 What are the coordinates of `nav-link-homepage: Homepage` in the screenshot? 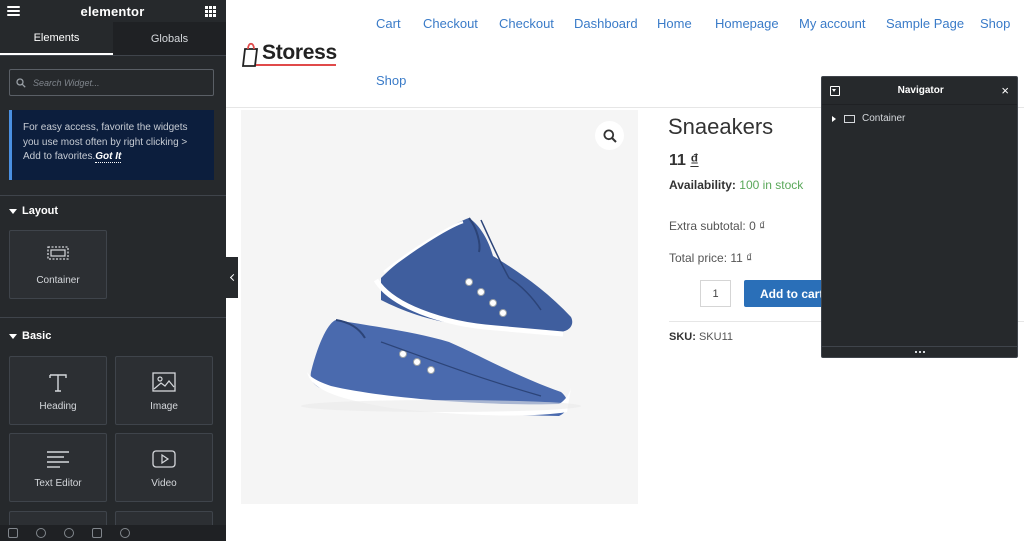 It's located at (747, 23).